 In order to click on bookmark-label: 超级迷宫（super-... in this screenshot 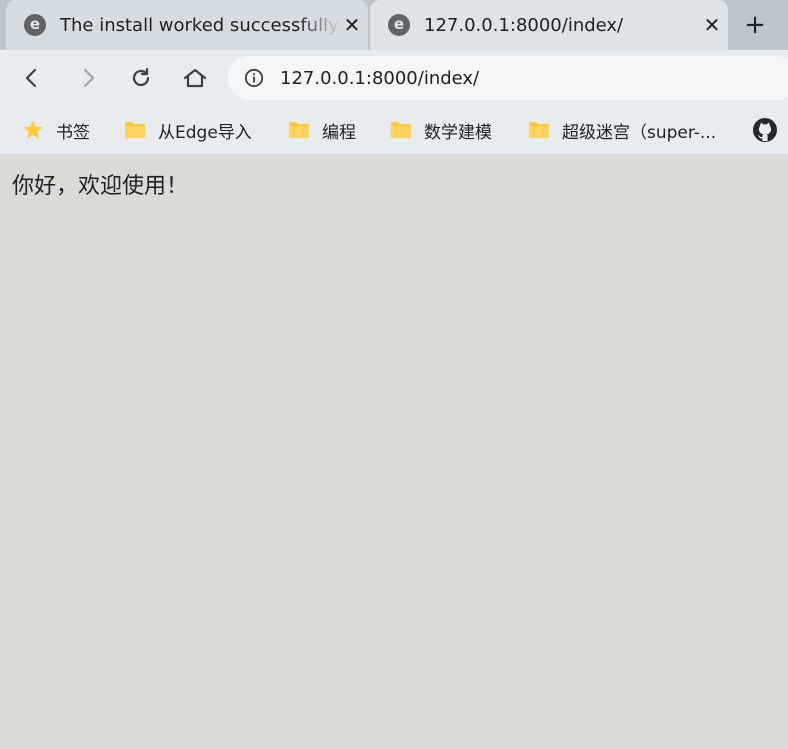, I will do `click(639, 132)`.